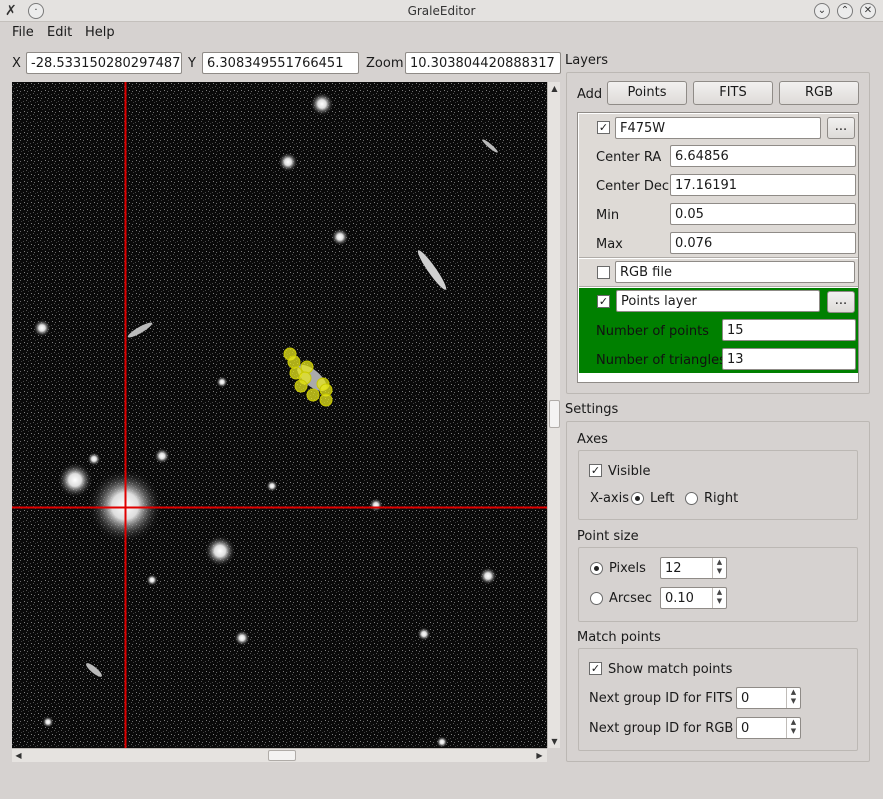  I want to click on horizontal-scrollbar: ◀ ▶, so click(279, 755).